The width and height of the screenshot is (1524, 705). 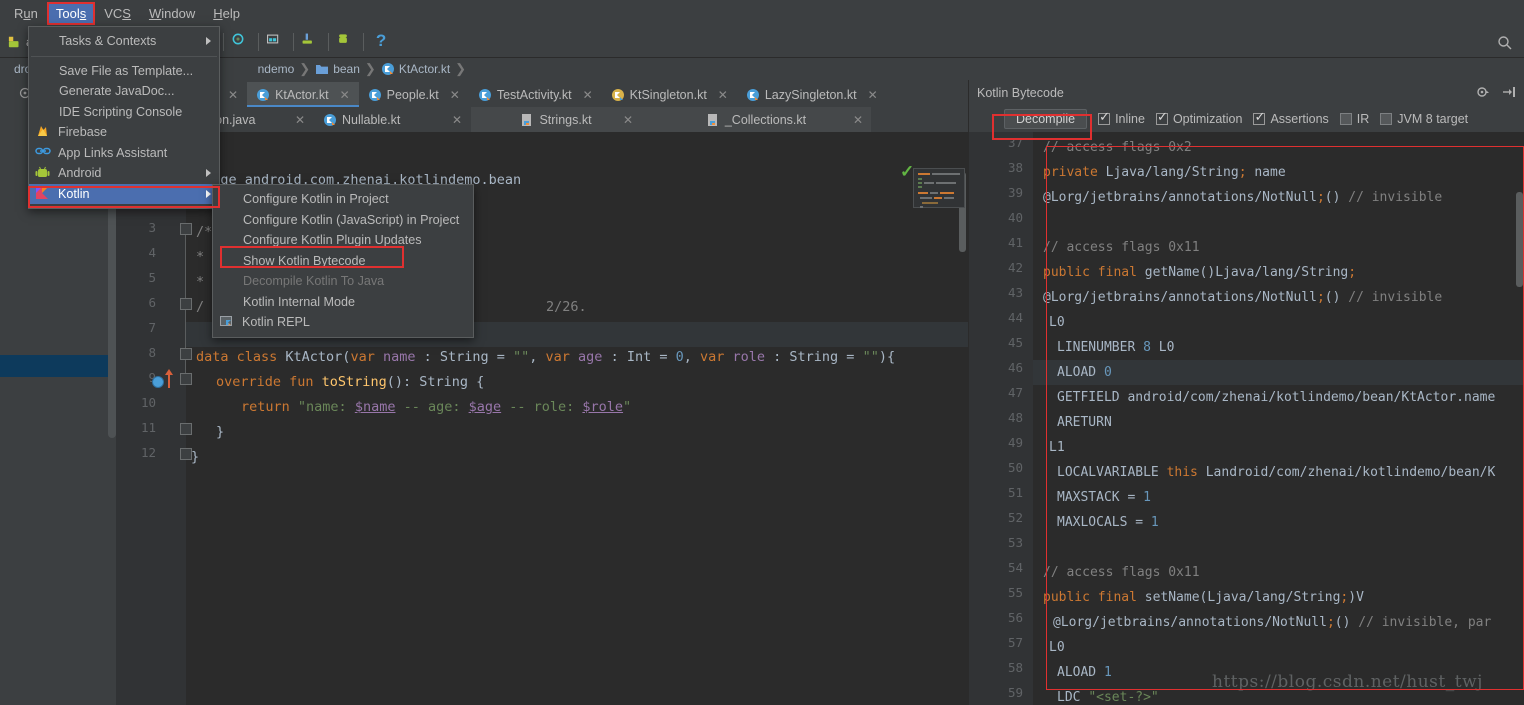 What do you see at coordinates (204, 232) in the screenshot?
I see `code-line-3: /*` at bounding box center [204, 232].